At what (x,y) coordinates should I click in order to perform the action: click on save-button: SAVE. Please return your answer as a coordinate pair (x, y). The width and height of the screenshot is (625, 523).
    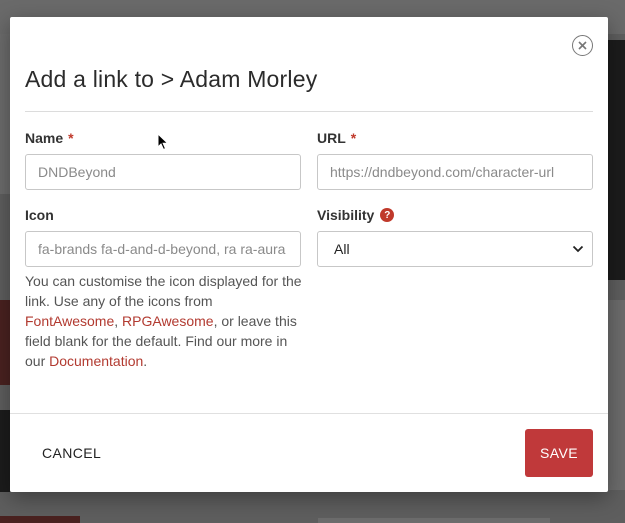
    Looking at the image, I should click on (559, 453).